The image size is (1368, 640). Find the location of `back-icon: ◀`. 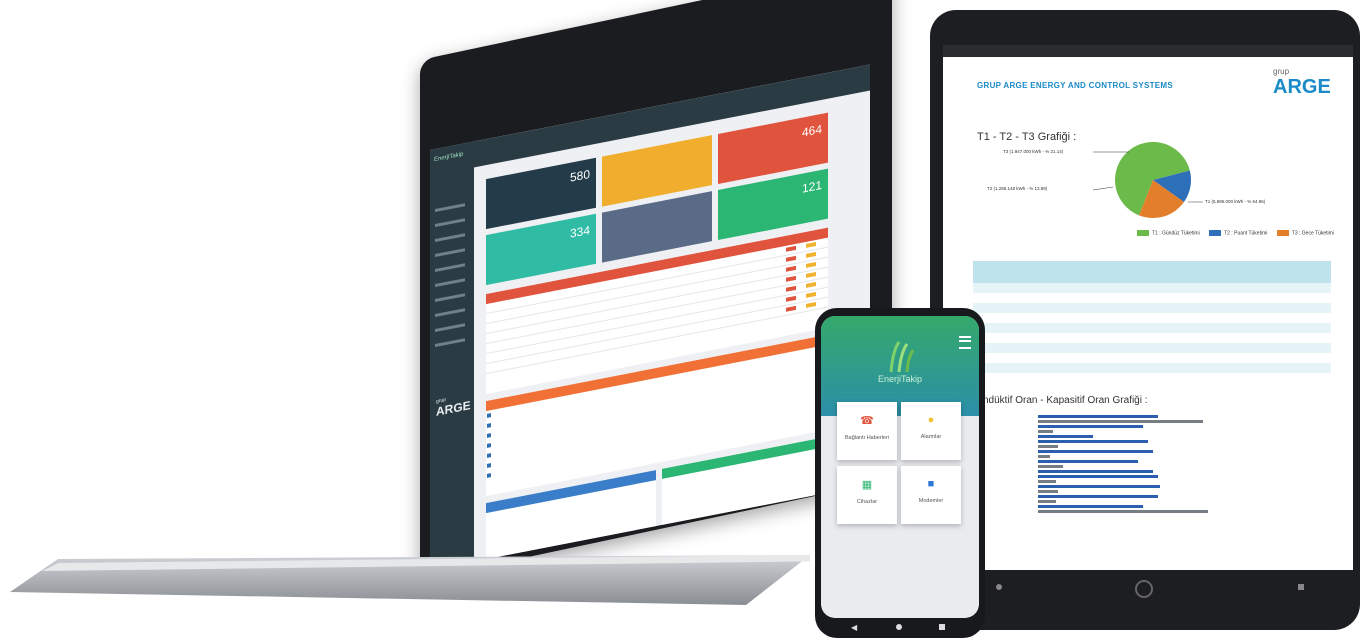

back-icon: ◀ is located at coordinates (854, 627).